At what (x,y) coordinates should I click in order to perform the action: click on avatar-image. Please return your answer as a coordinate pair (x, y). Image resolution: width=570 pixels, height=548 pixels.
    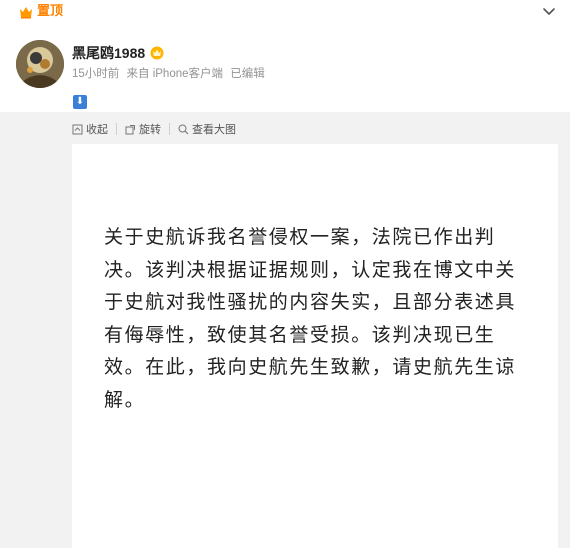
    Looking at the image, I should click on (40, 64).